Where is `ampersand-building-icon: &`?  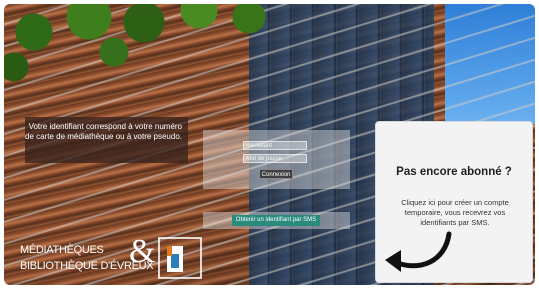
ampersand-building-icon: & is located at coordinates (165, 256).